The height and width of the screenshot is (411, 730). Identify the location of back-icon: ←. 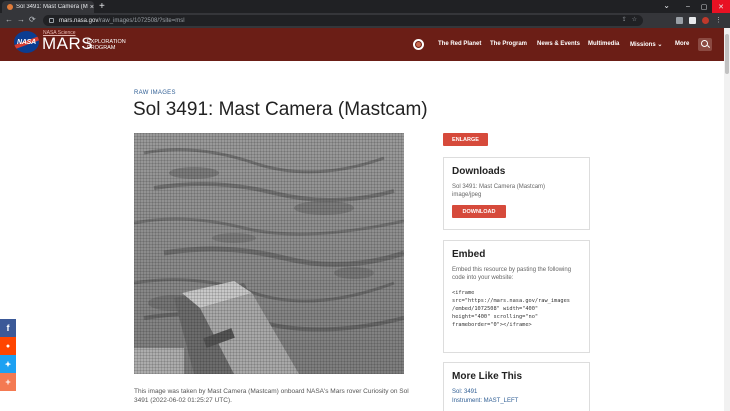
(9, 20).